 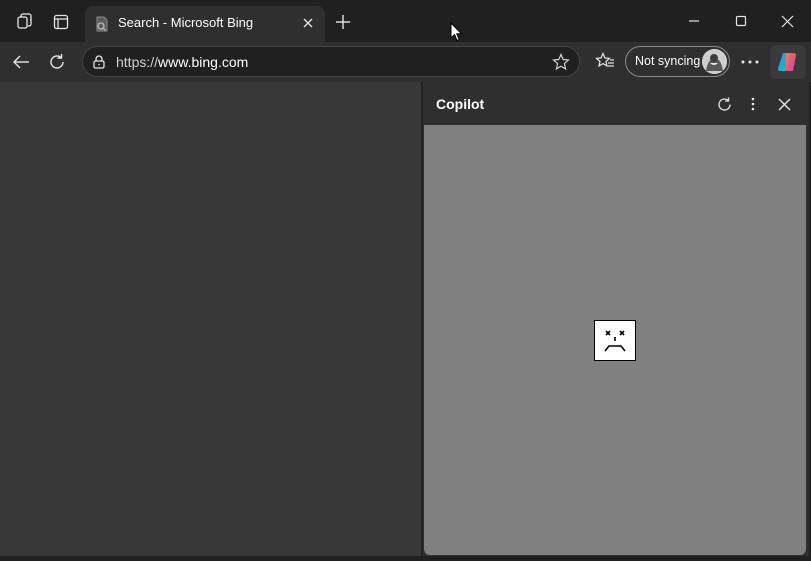 I want to click on profile-button: Not syncing, so click(x=677, y=61).